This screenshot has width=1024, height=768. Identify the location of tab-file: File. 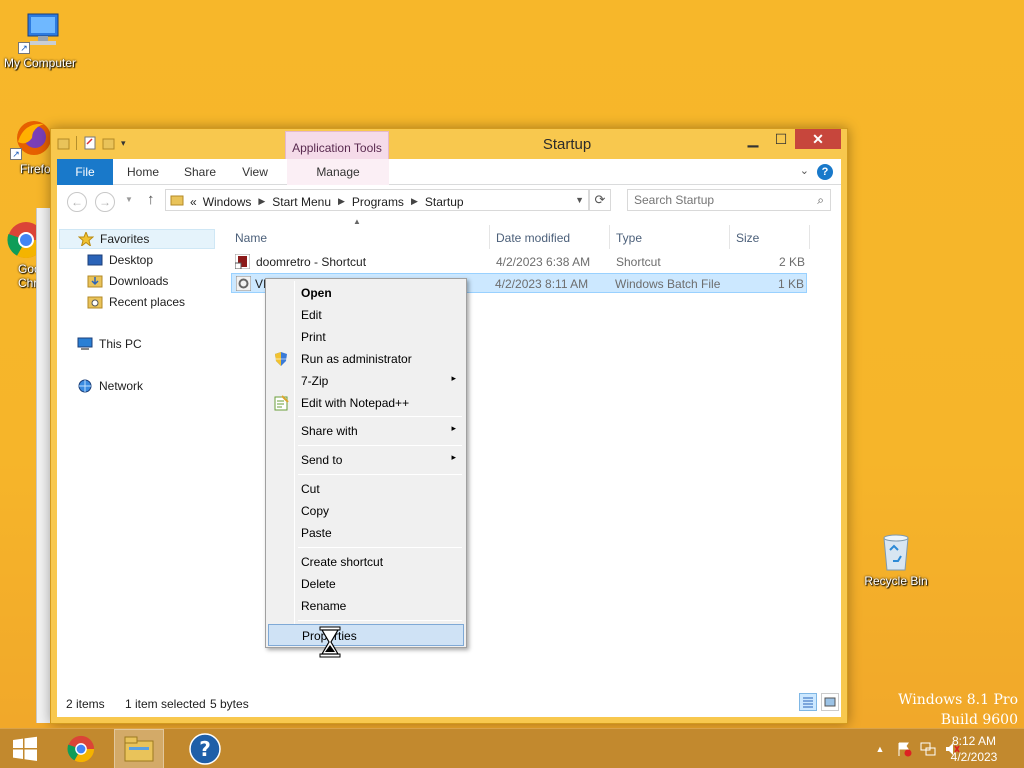
(85, 172).